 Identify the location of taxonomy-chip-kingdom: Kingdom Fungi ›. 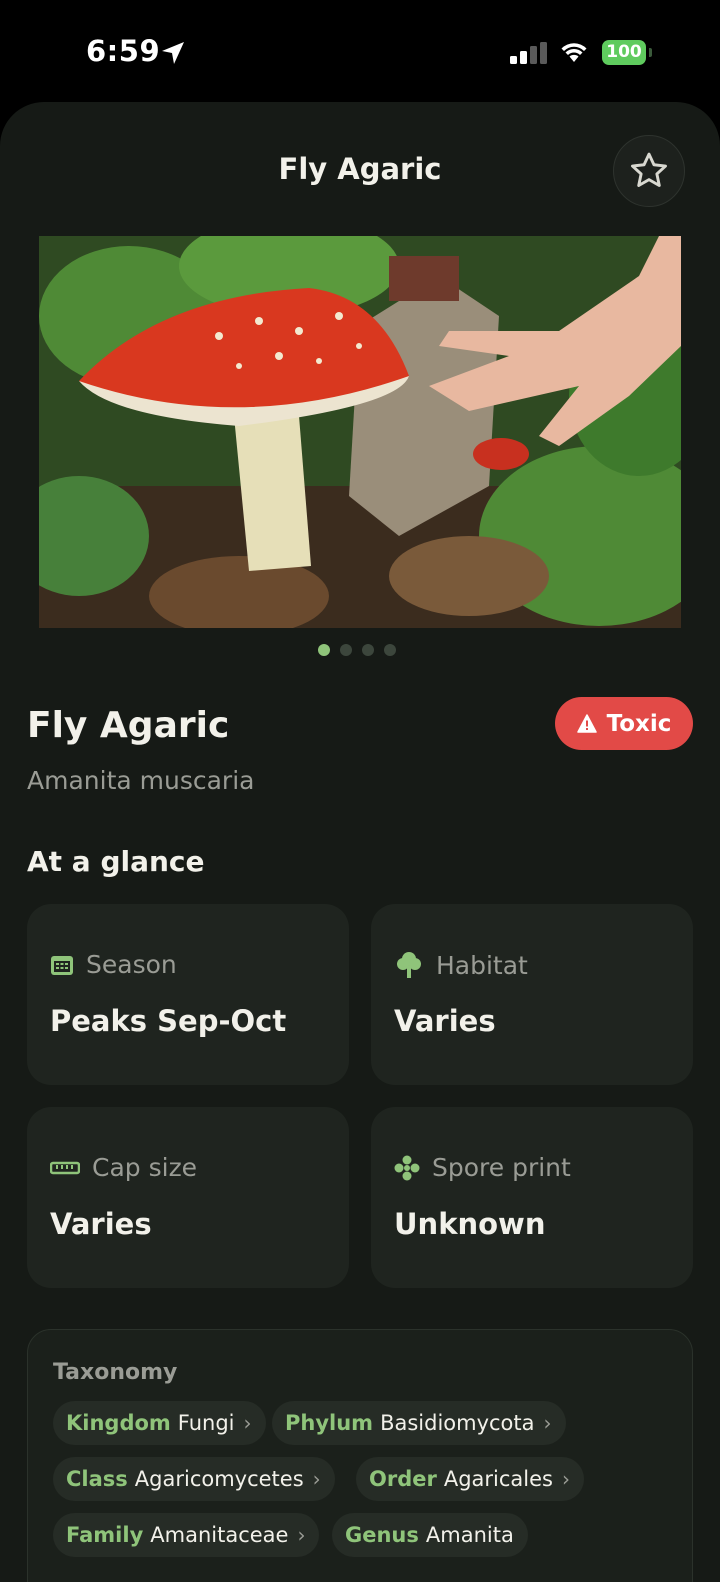
(159, 1423).